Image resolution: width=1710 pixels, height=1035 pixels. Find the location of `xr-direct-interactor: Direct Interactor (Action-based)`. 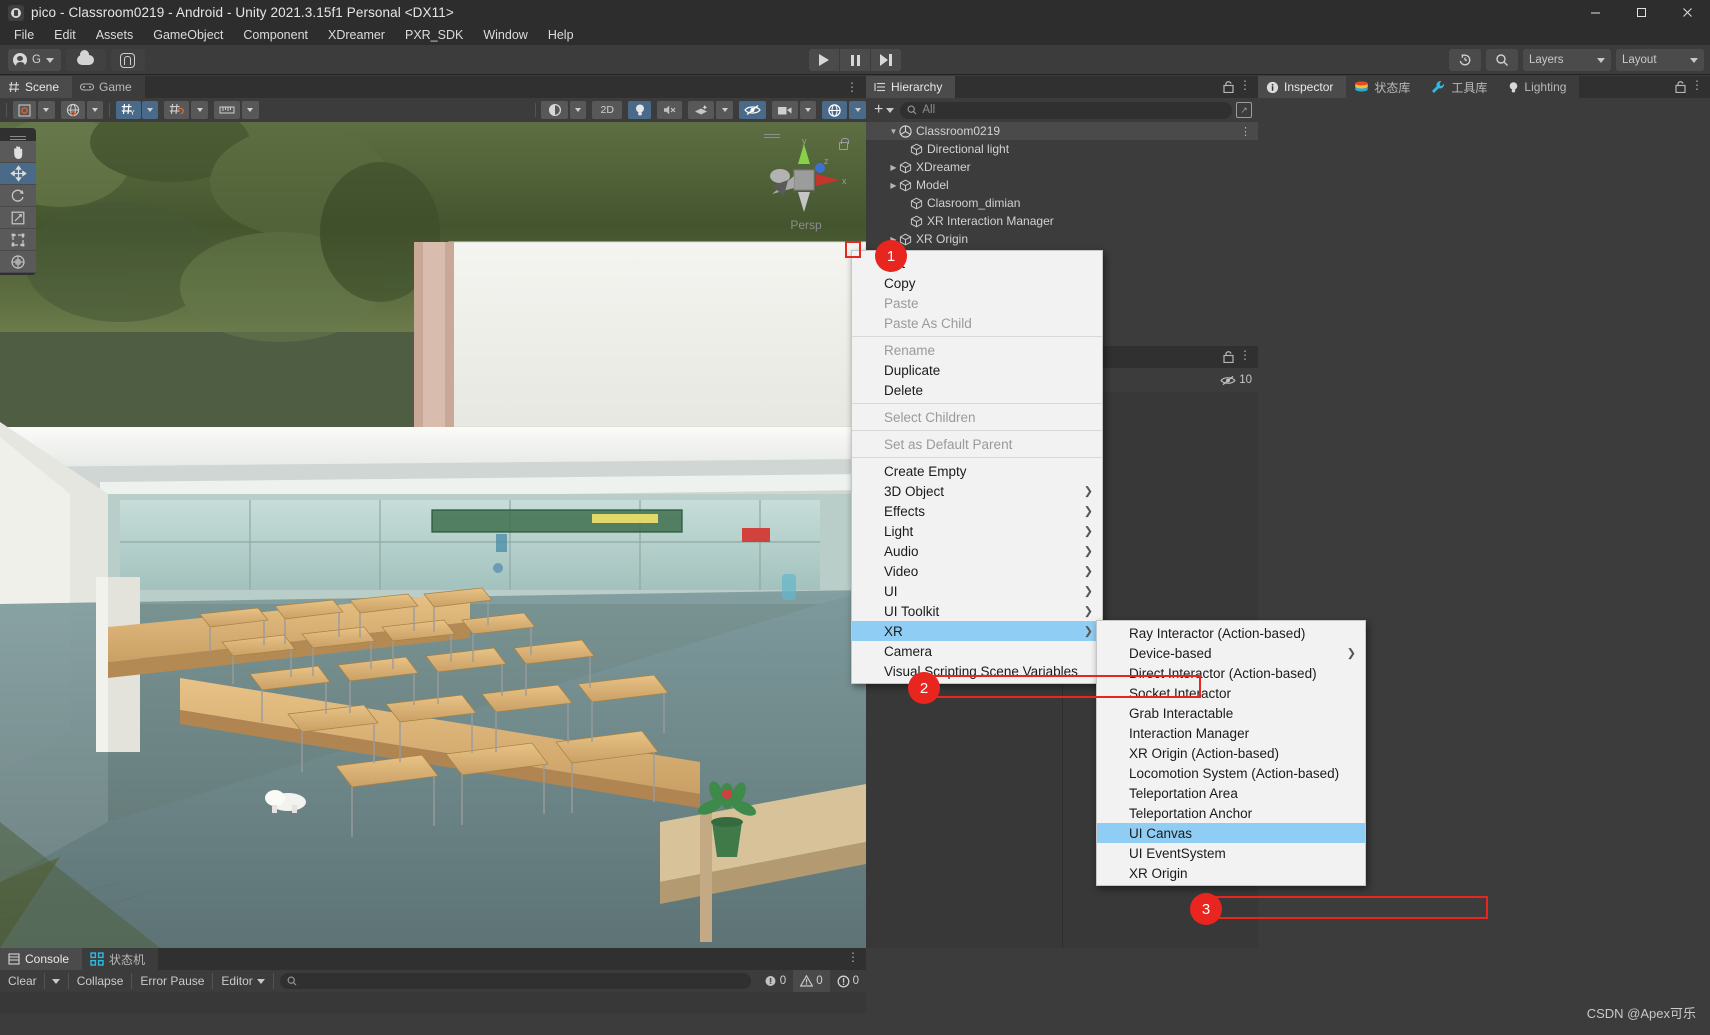

xr-direct-interactor: Direct Interactor (Action-based) is located at coordinates (1231, 673).